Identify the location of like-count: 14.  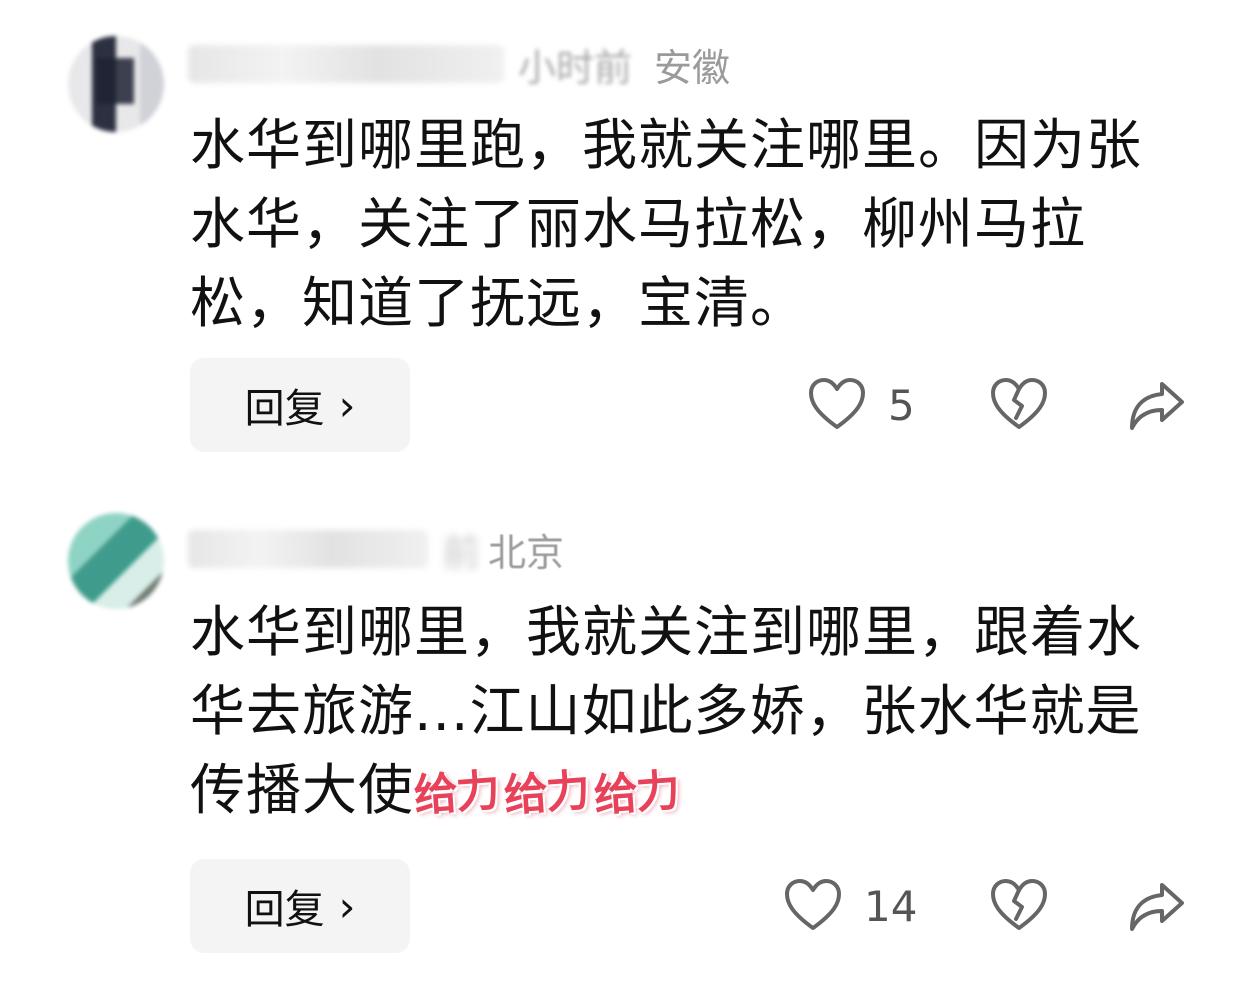
(891, 906).